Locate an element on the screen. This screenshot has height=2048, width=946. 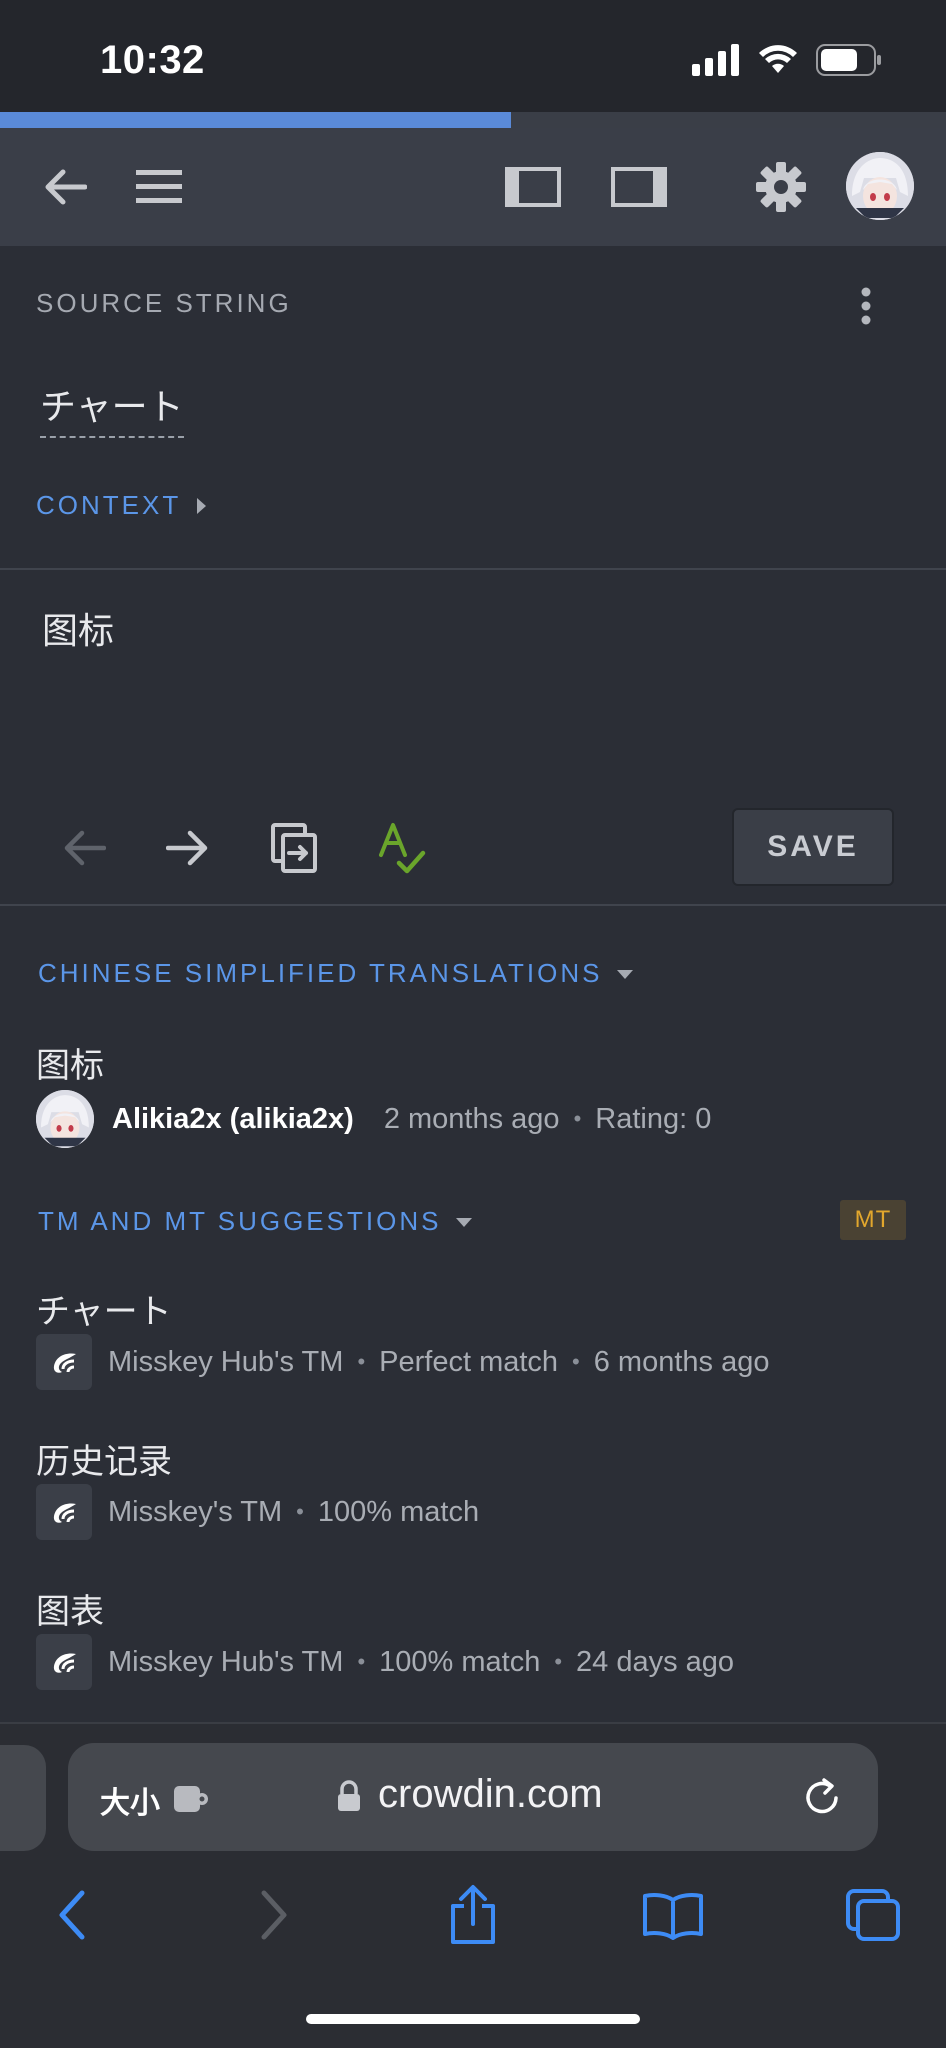
source-options-button is located at coordinates (866, 306).